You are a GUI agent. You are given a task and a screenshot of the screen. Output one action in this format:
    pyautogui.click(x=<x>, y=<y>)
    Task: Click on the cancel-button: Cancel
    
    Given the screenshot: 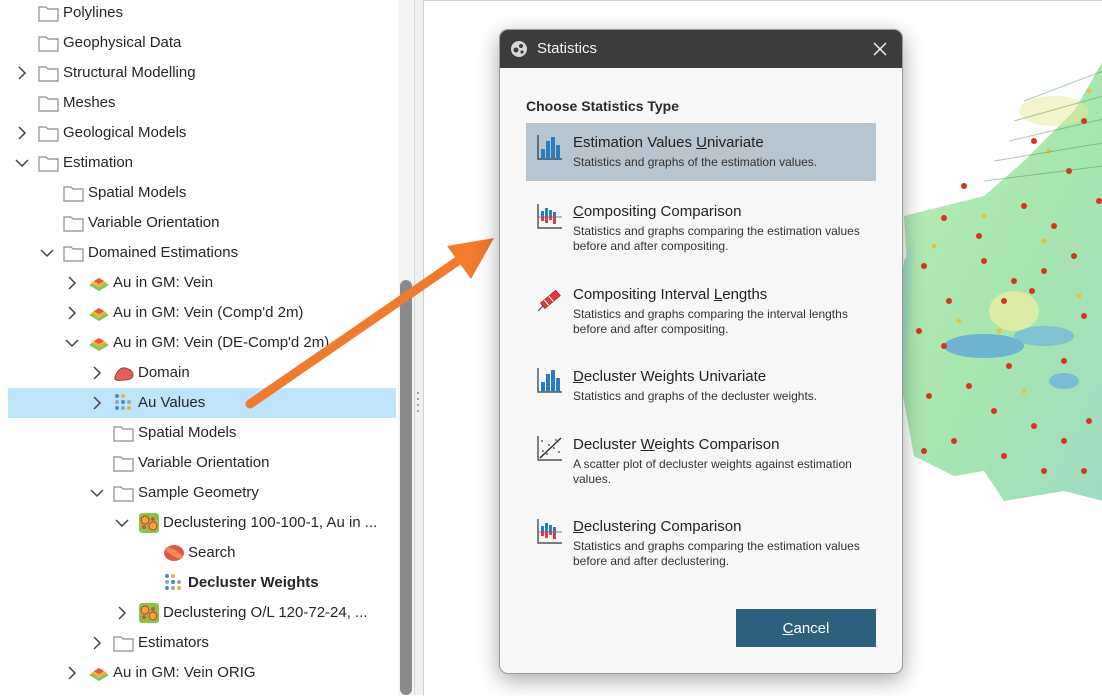 What is the action you would take?
    pyautogui.click(x=806, y=628)
    